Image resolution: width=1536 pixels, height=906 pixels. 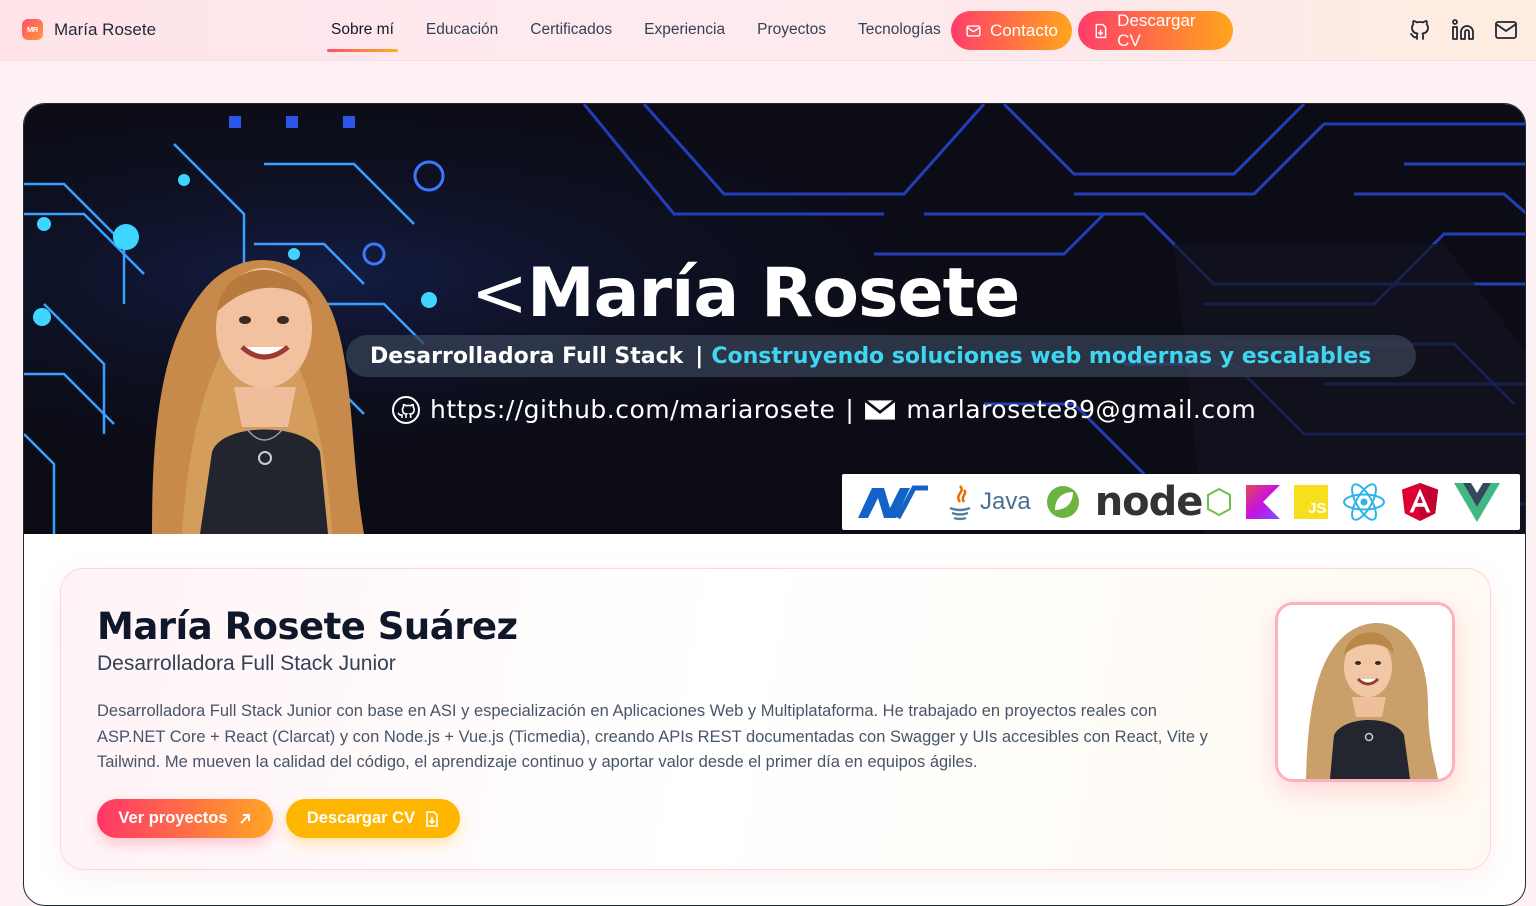 I want to click on download-cv-button: Descargar CV, so click(x=373, y=818).